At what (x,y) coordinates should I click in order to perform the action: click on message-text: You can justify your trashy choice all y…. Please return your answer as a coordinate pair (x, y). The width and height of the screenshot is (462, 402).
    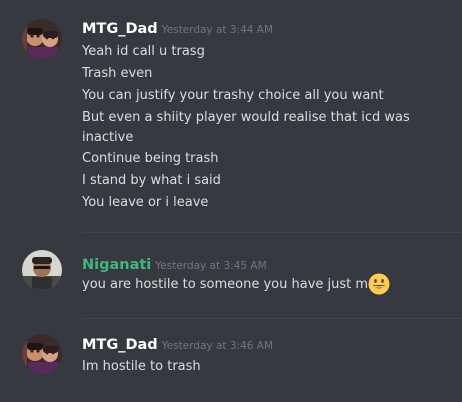
    Looking at the image, I should click on (233, 95).